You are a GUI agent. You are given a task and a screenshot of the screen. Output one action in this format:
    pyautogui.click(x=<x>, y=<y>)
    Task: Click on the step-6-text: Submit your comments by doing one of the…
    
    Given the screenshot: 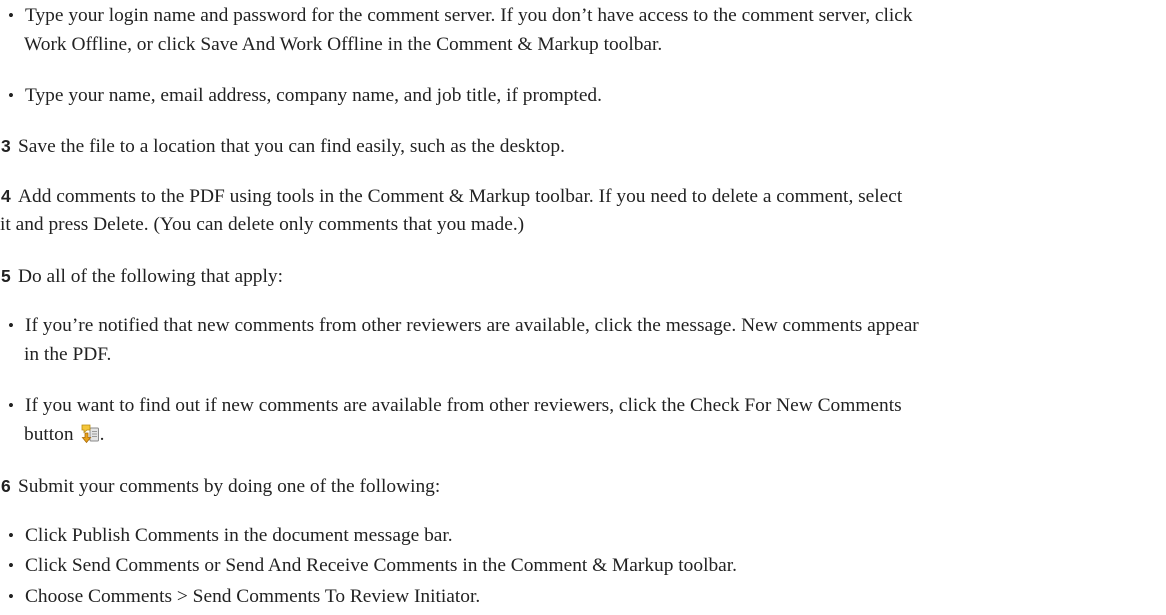 What is the action you would take?
    pyautogui.click(x=229, y=486)
    